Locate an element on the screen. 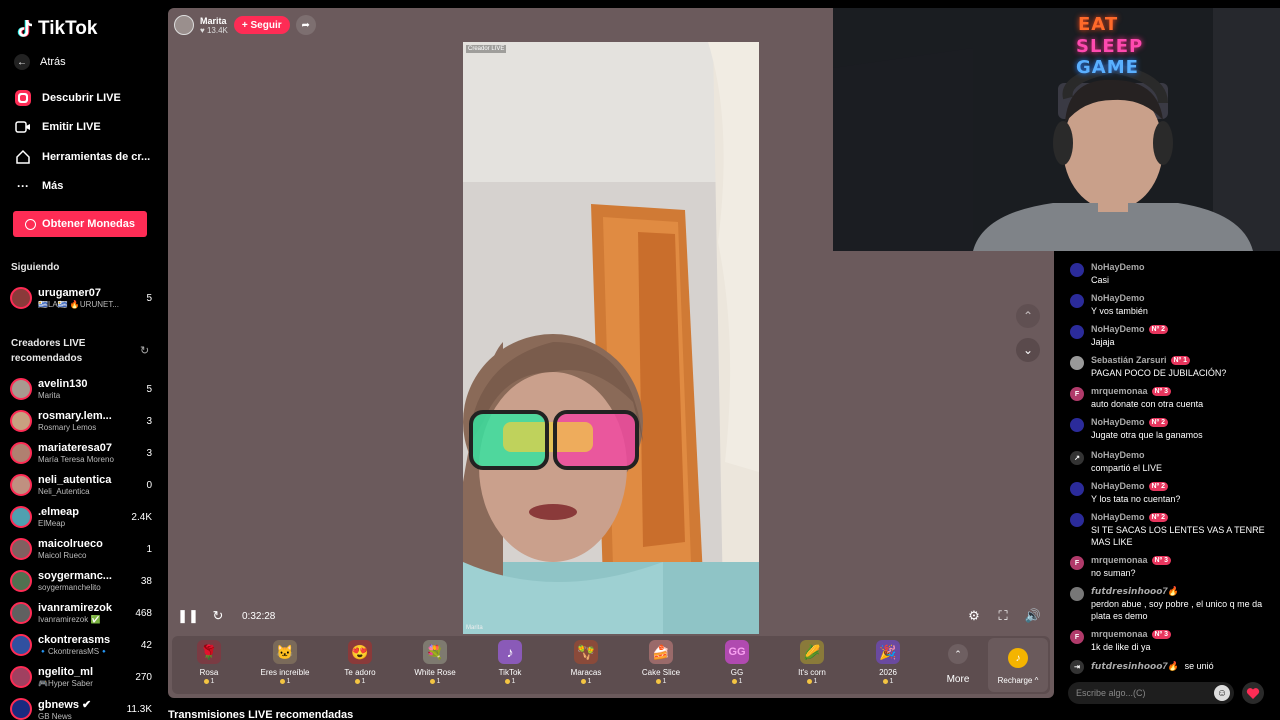 The width and height of the screenshot is (1280, 720). like-button is located at coordinates (1253, 693).